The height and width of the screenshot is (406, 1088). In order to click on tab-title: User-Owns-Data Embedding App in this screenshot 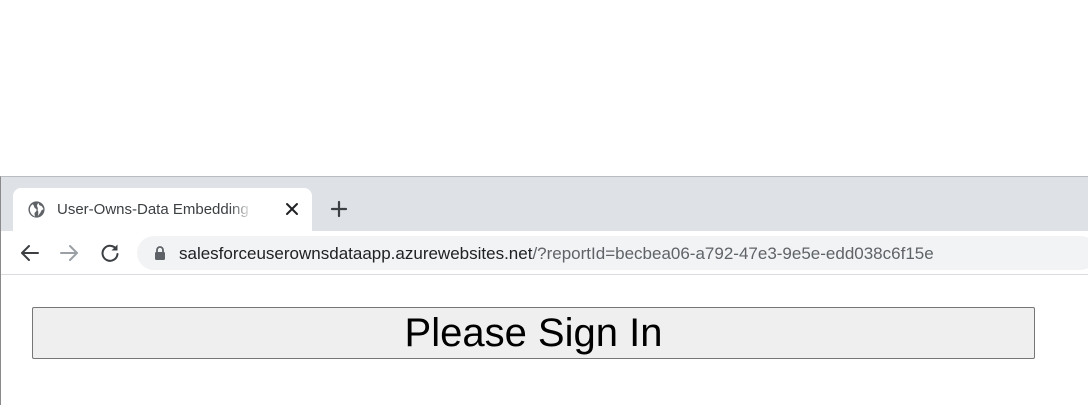, I will do `click(155, 209)`.